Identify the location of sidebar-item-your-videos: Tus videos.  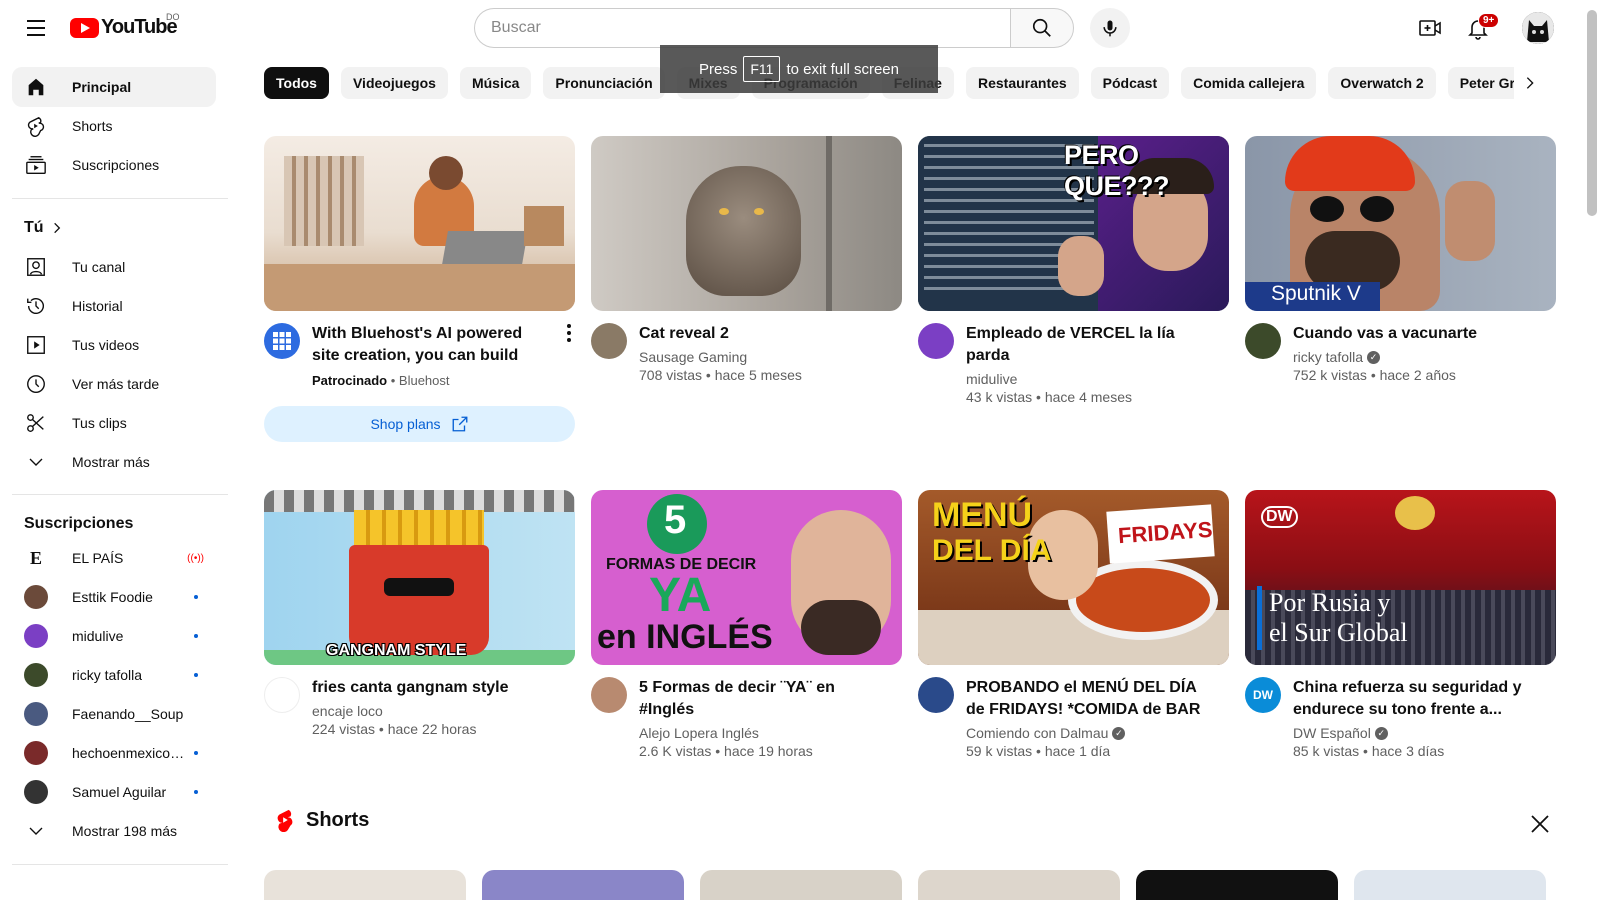
(114, 345).